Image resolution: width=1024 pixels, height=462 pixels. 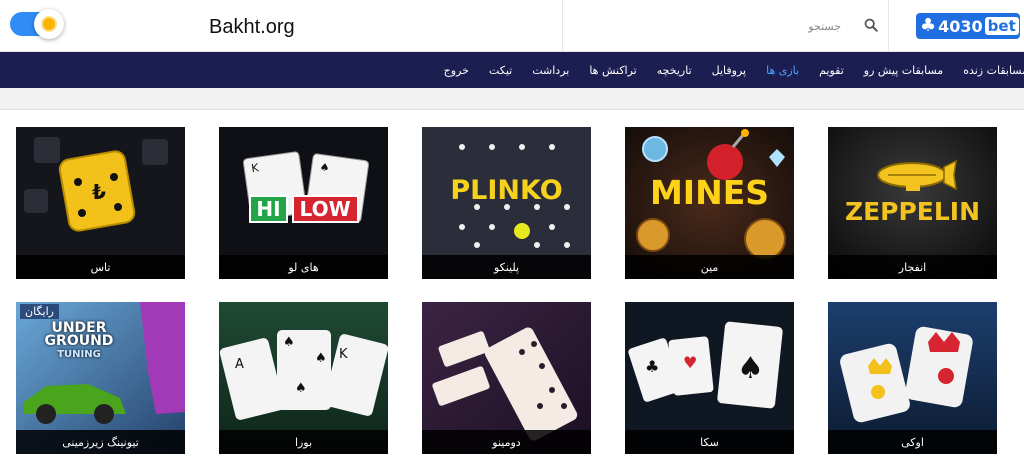 What do you see at coordinates (960, 26) in the screenshot?
I see `logo-number: 4030` at bounding box center [960, 26].